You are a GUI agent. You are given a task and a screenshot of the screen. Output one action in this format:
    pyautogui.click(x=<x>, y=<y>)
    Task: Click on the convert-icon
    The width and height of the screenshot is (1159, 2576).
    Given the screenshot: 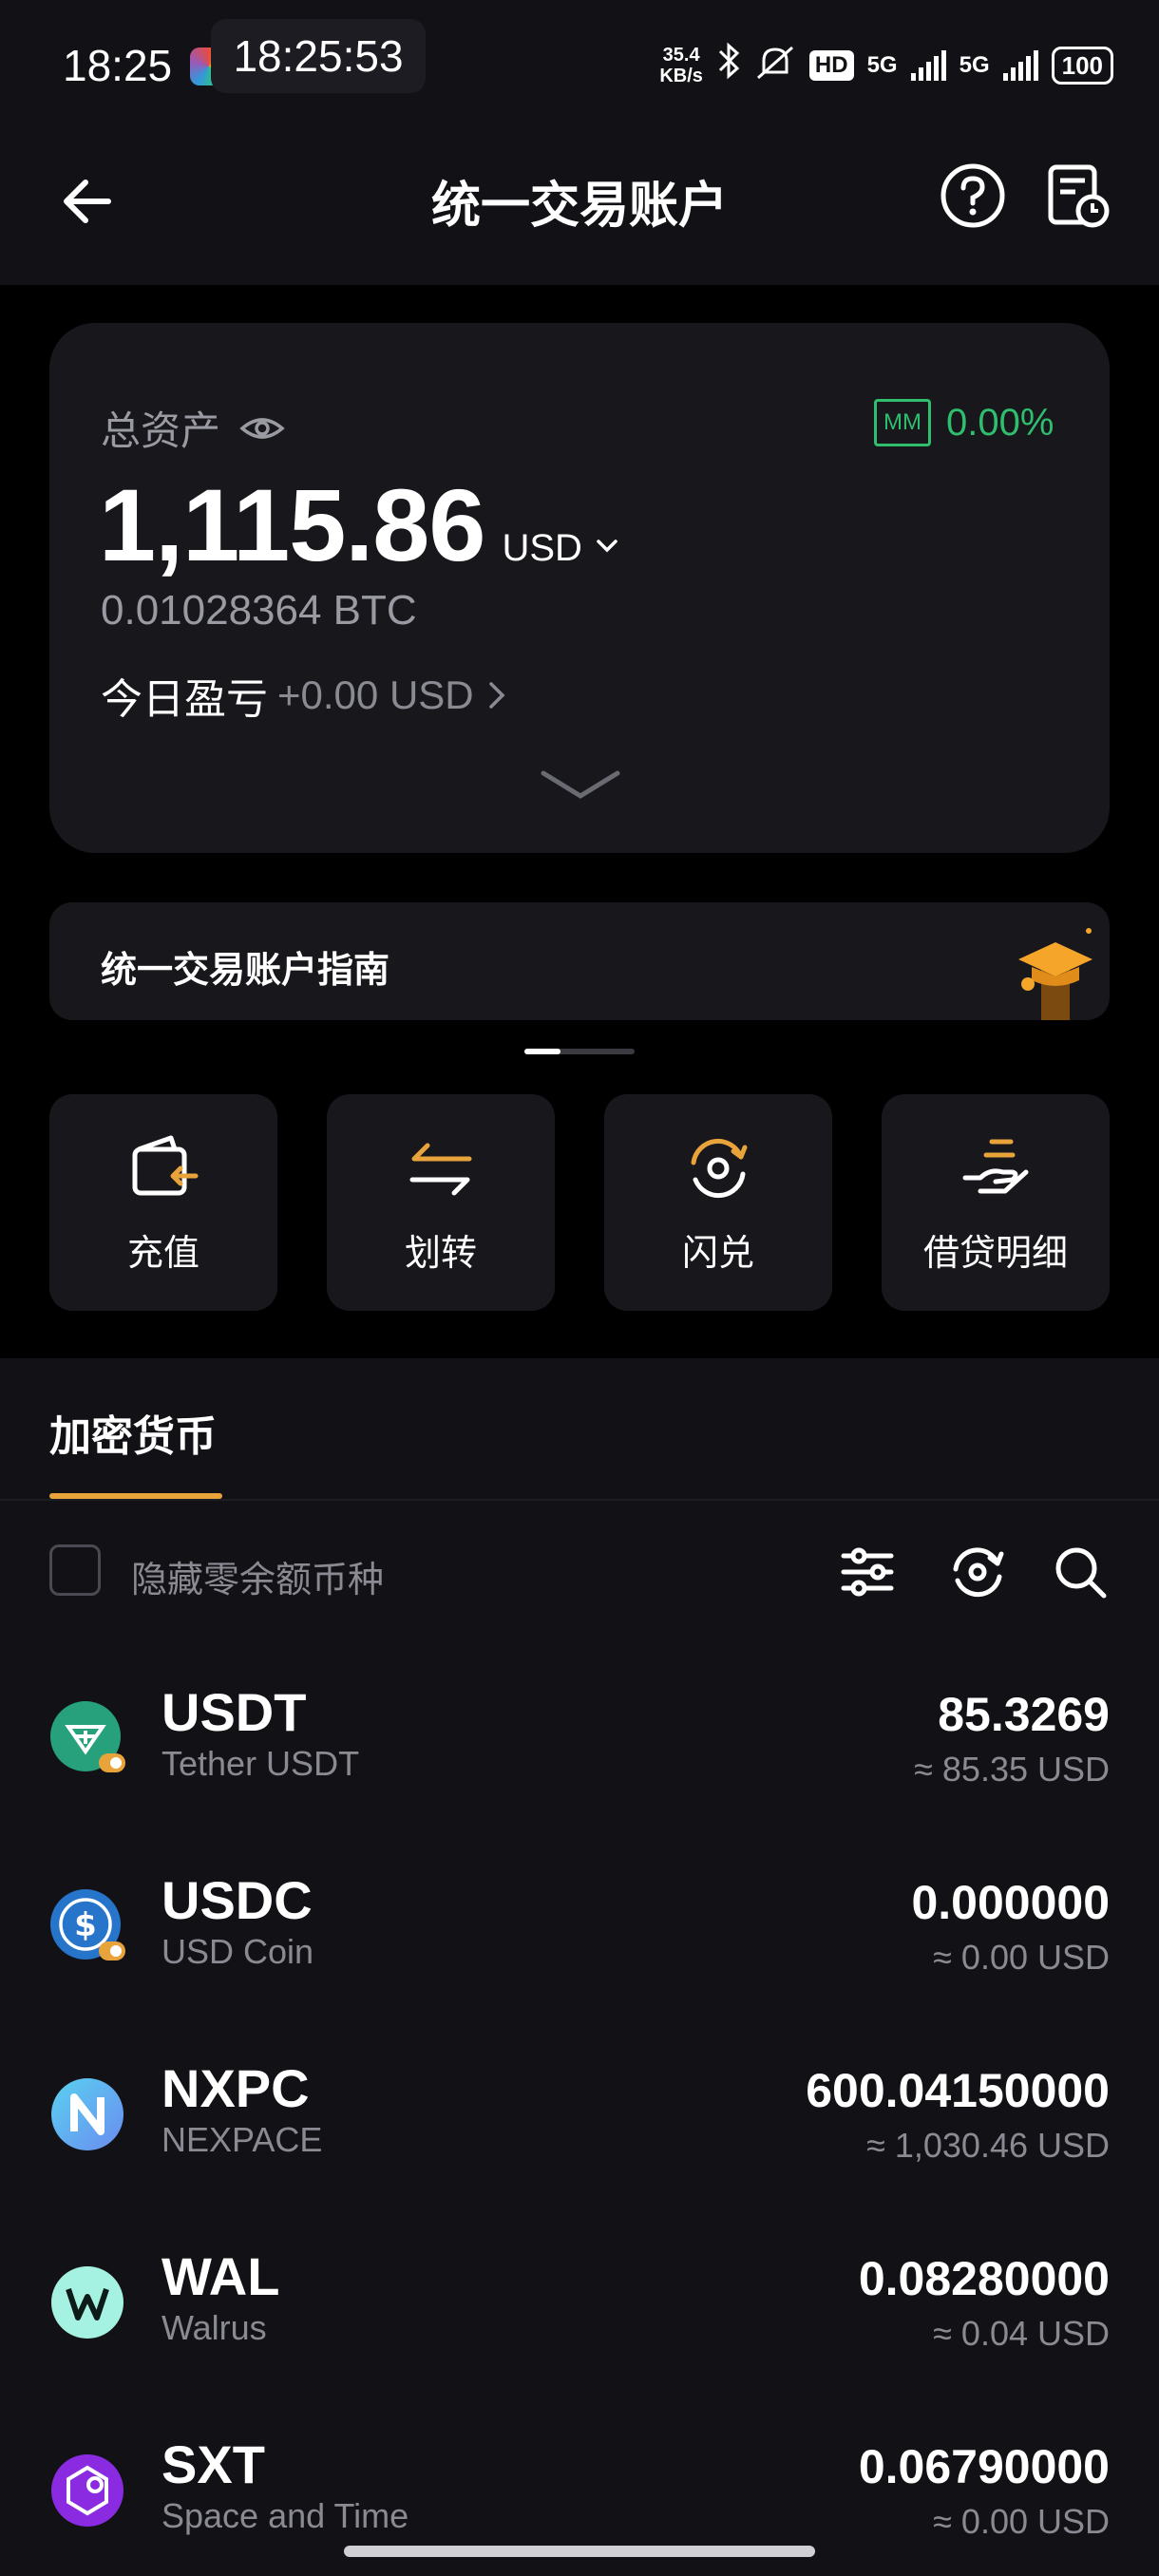 What is the action you would take?
    pyautogui.click(x=719, y=1168)
    